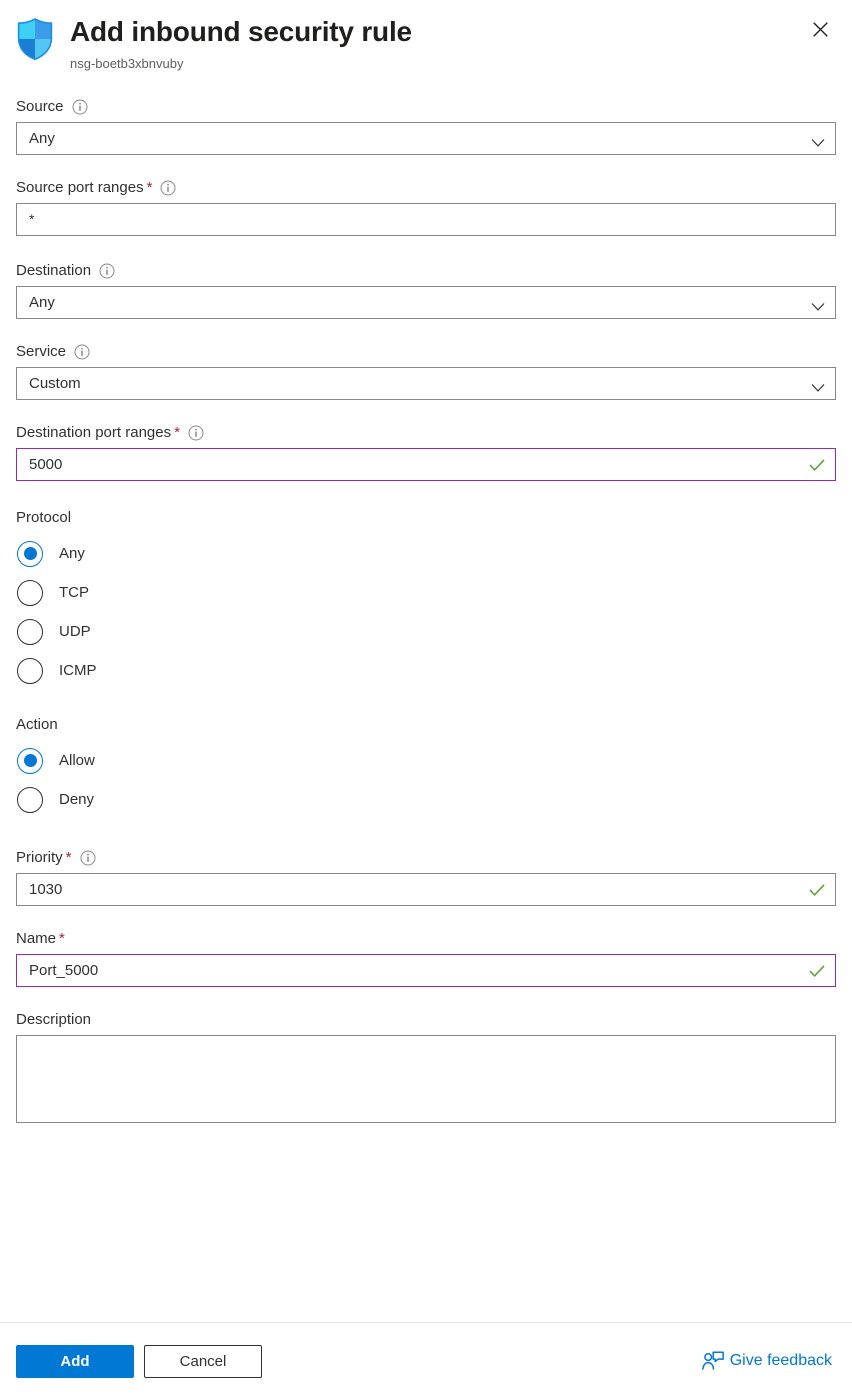 The image size is (852, 1399). Describe the element at coordinates (426, 464) in the screenshot. I see `destination-port-ranges-input: 5000` at that location.